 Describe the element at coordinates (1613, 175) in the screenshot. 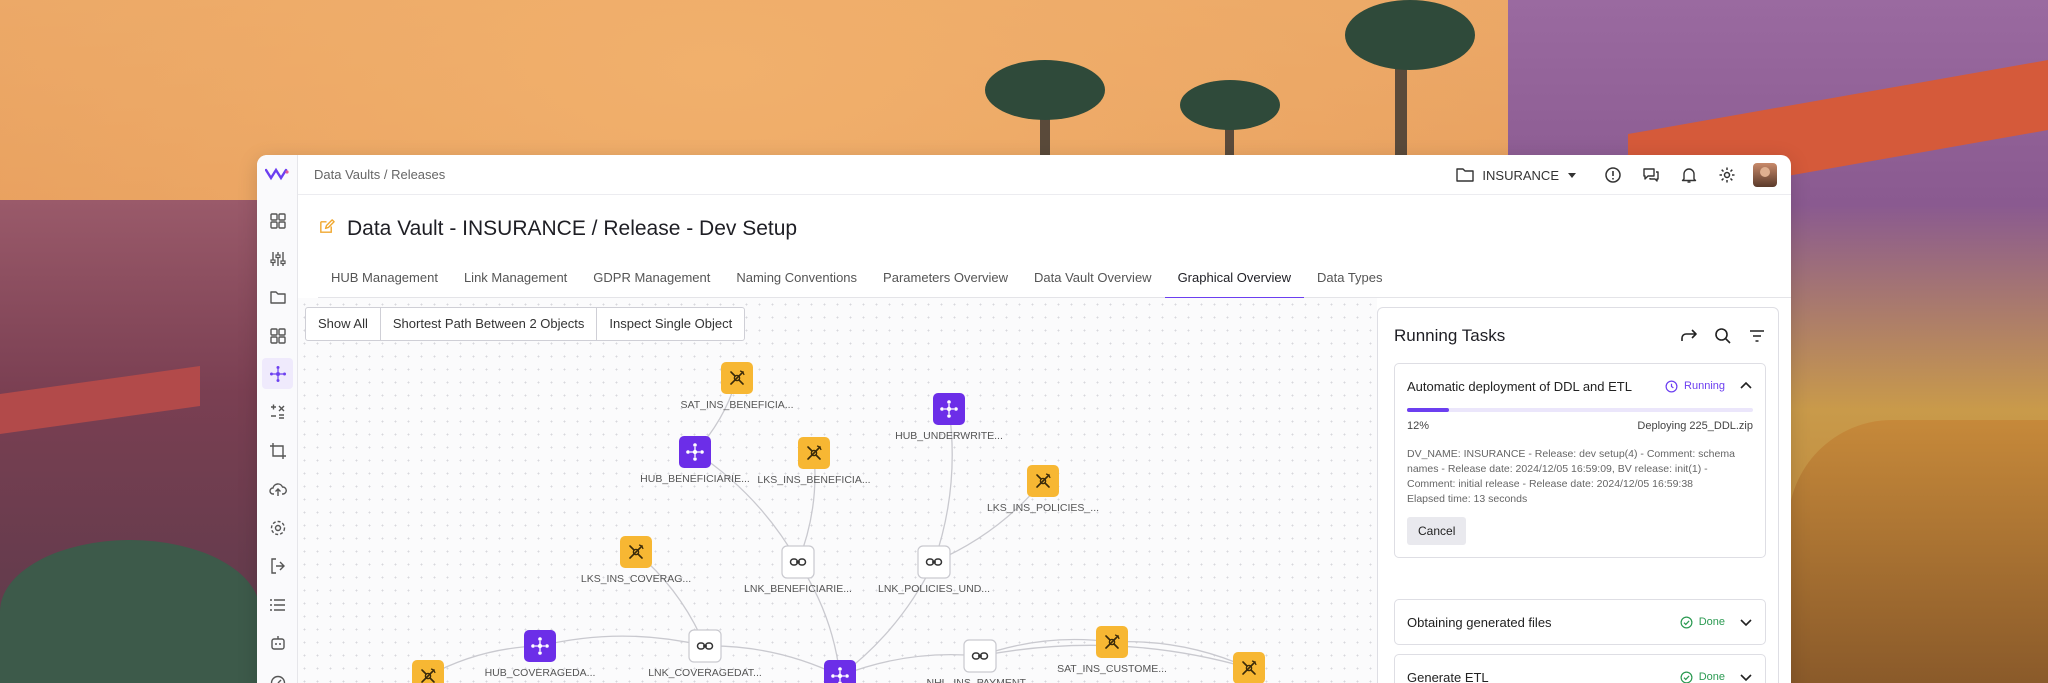

I see `info-icon` at that location.